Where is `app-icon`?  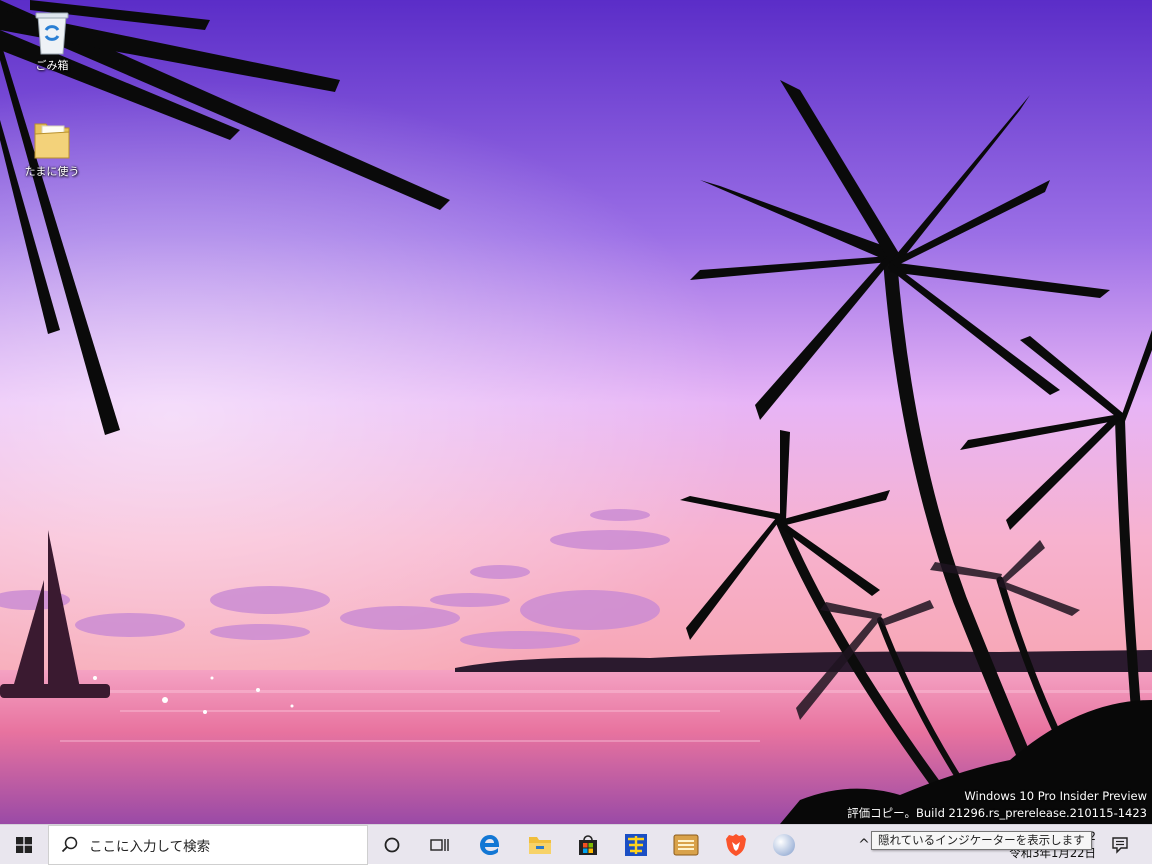 app-icon is located at coordinates (686, 845).